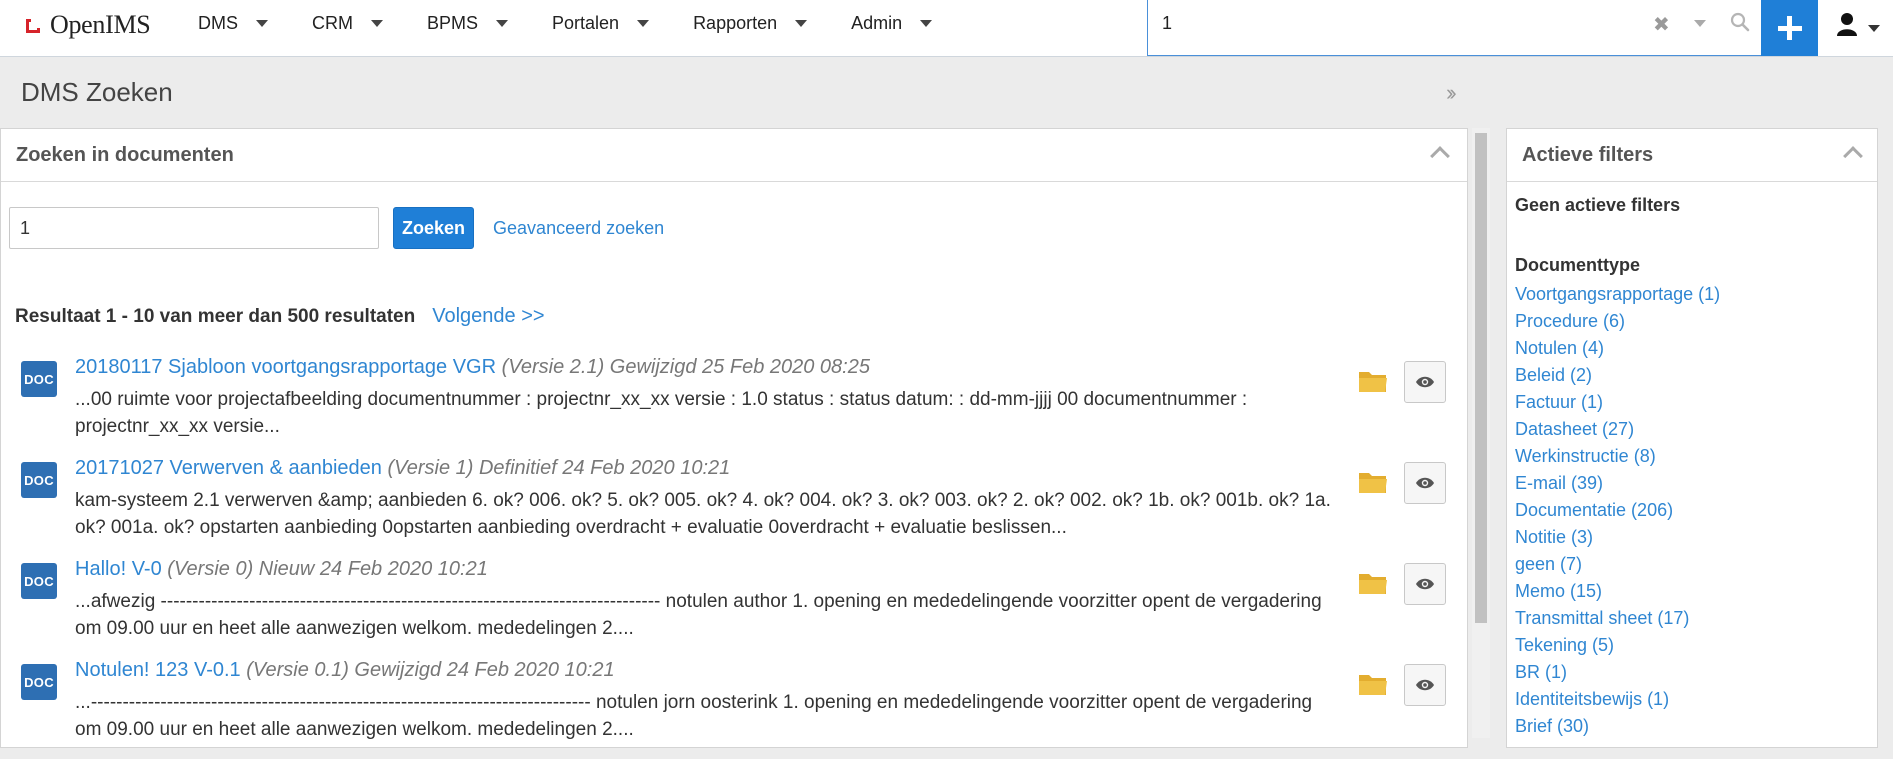  I want to click on nav-item-label: DMS, so click(218, 23).